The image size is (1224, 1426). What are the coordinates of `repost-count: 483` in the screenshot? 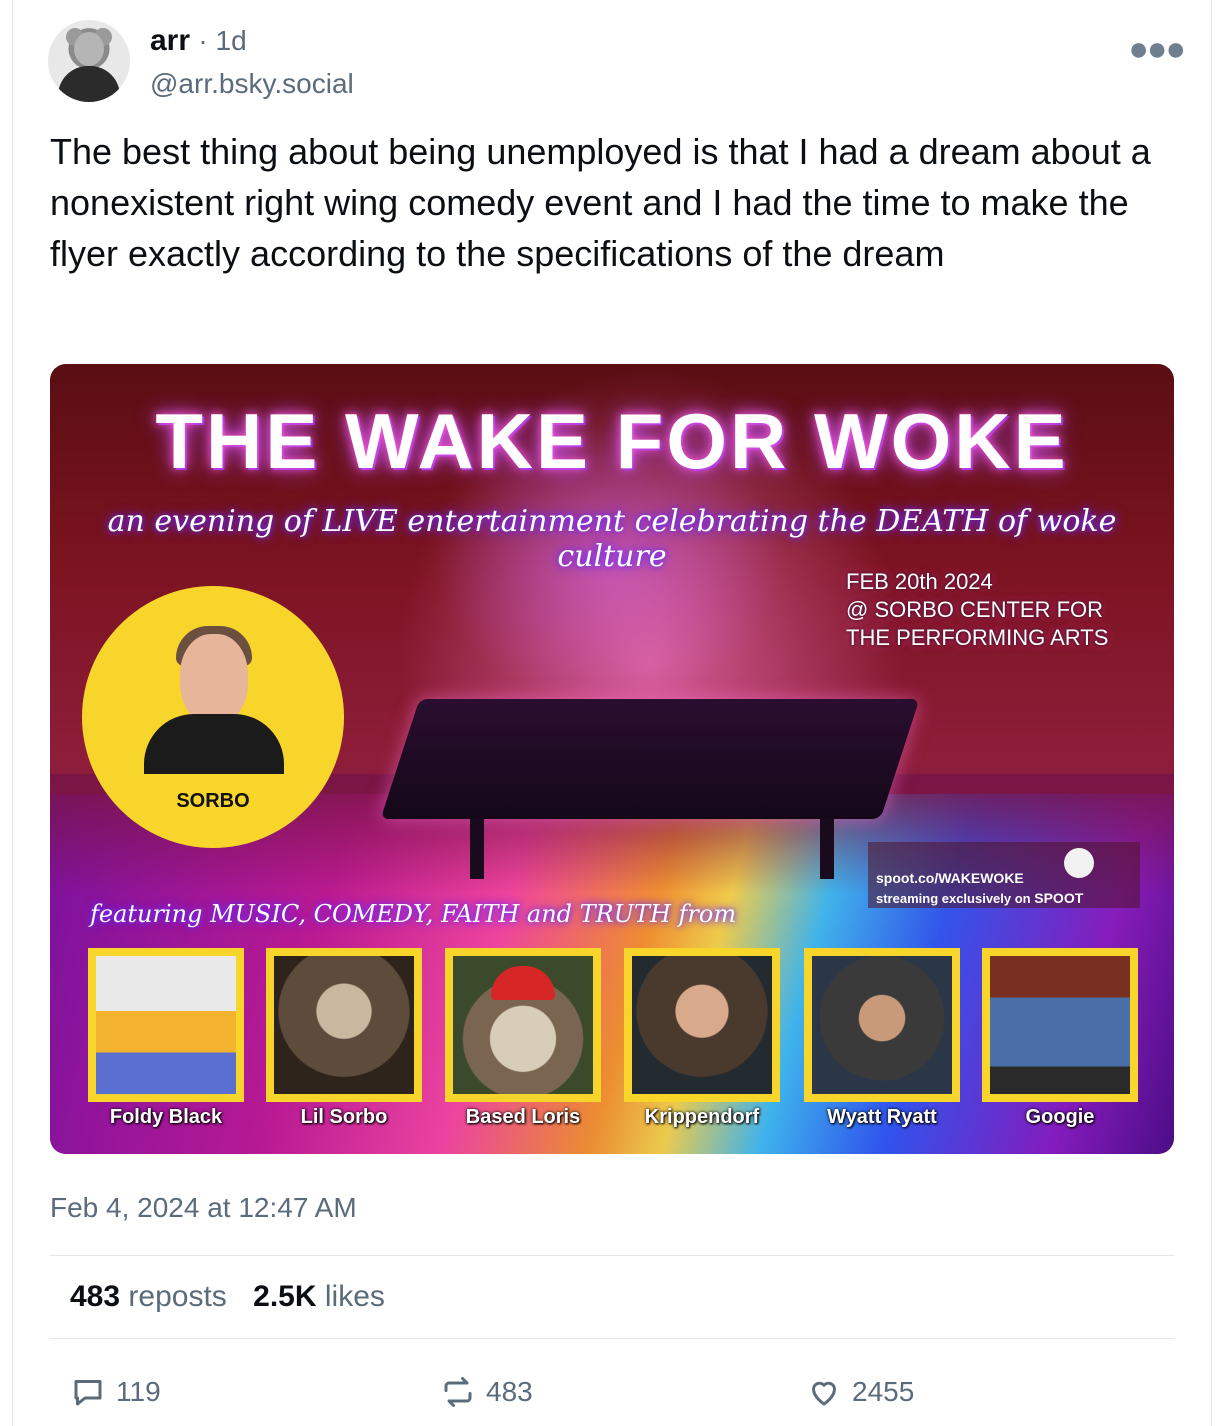 It's located at (509, 1391).